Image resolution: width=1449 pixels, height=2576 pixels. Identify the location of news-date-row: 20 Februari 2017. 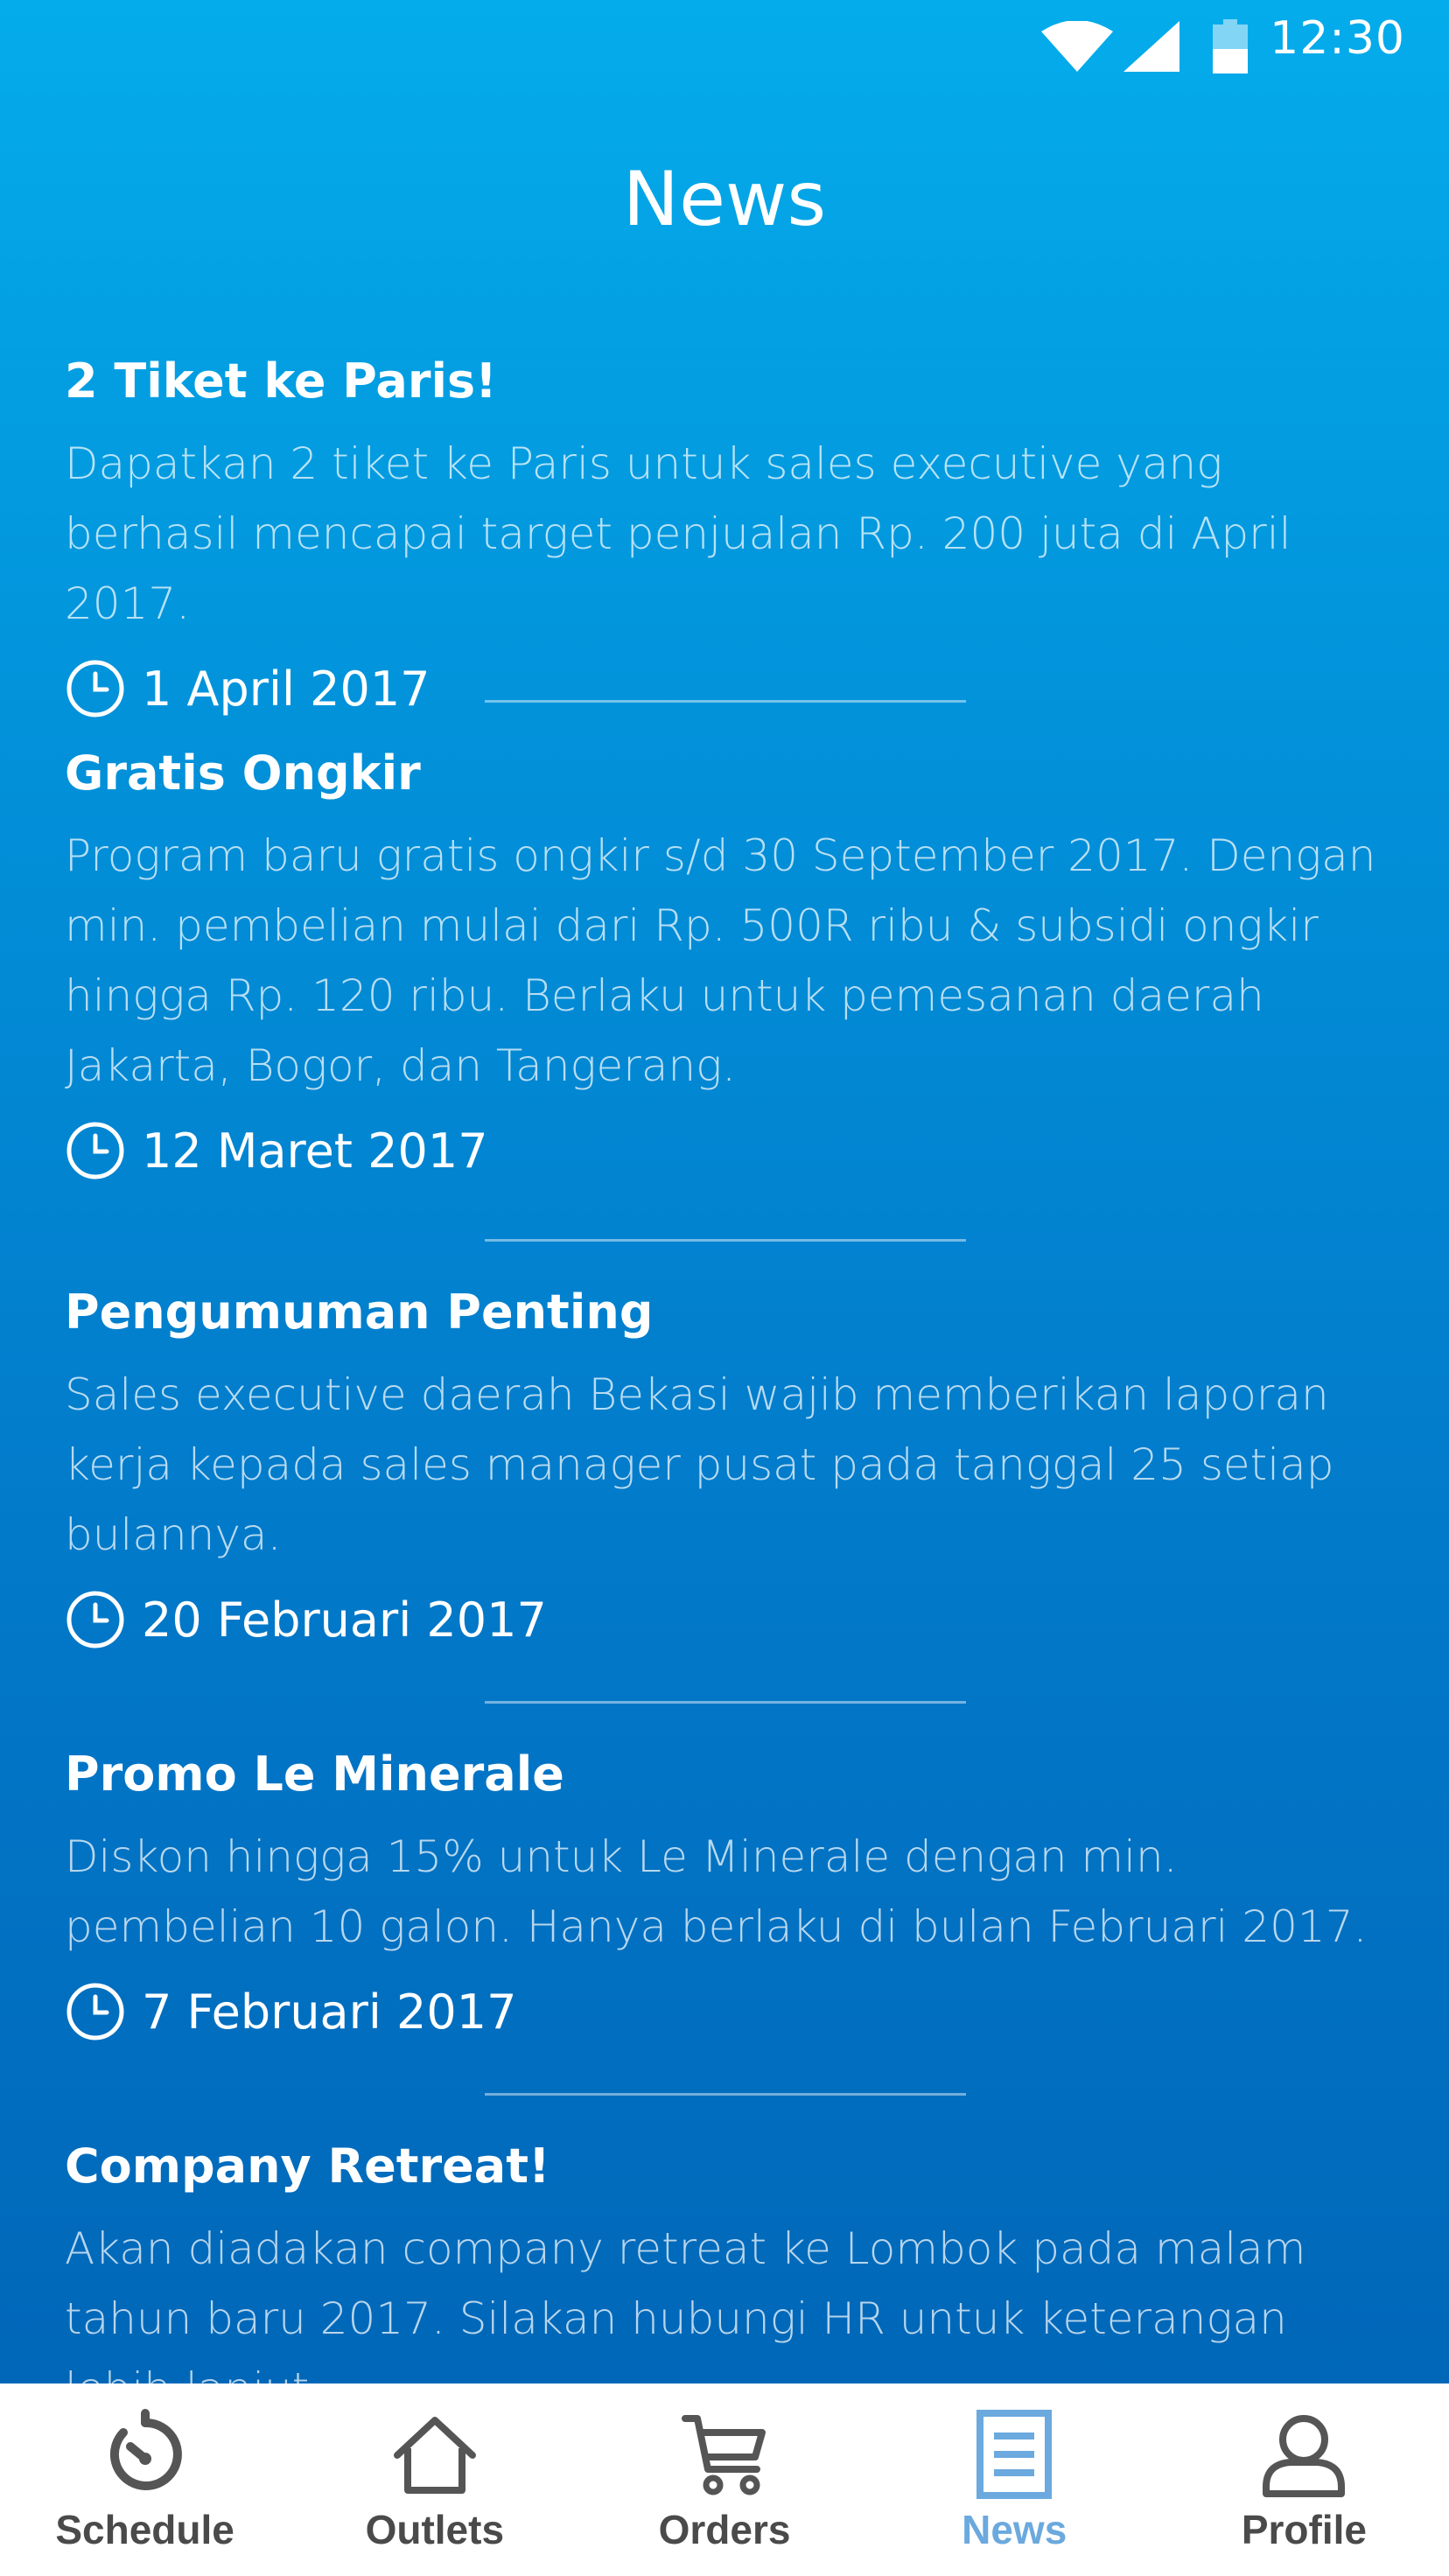
(730, 1619).